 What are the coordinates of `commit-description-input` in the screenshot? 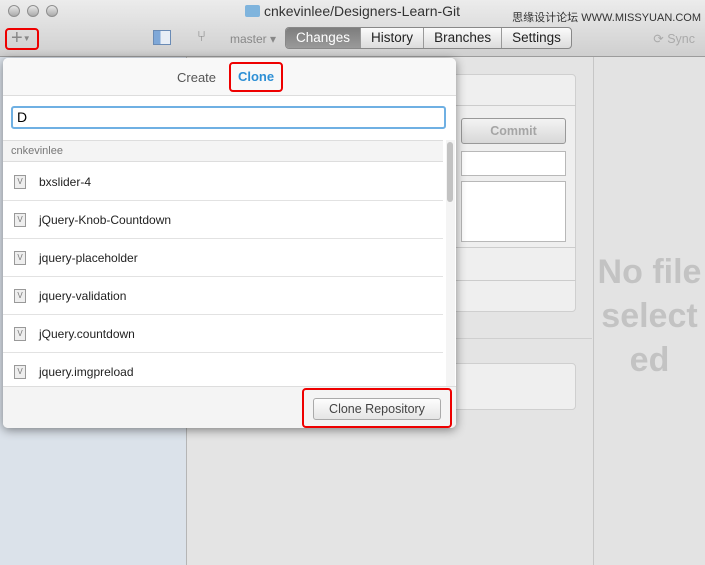 It's located at (513, 211).